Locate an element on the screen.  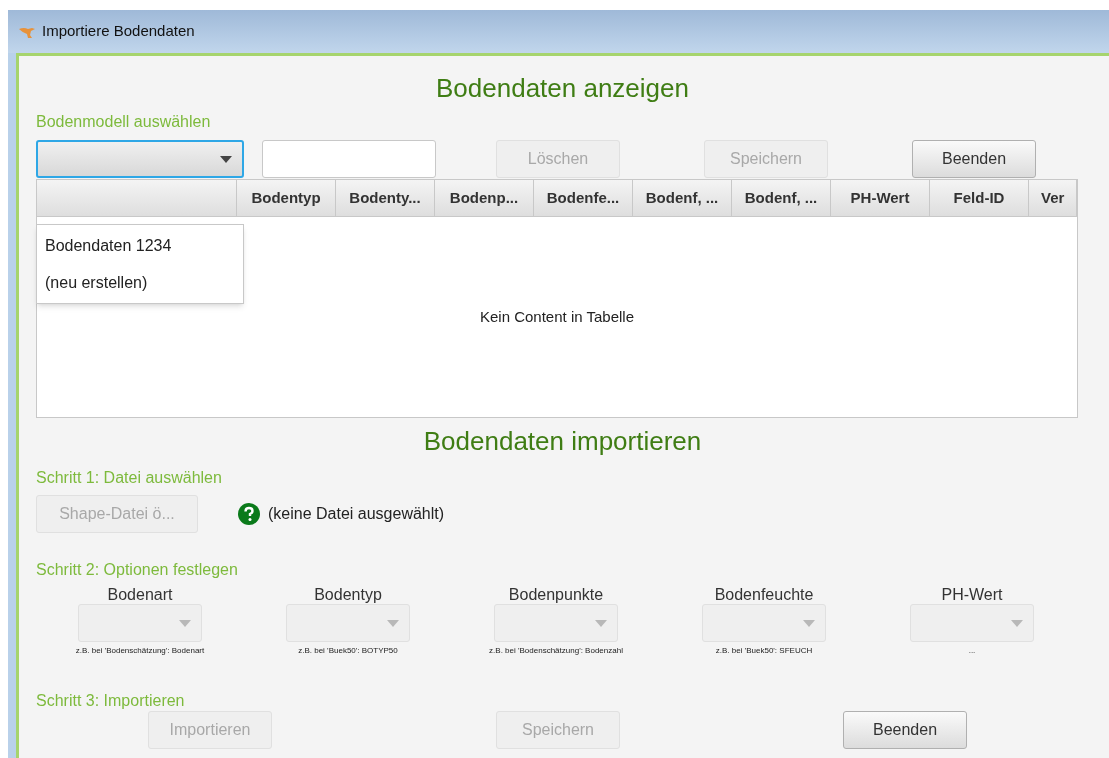
option-label: PH-Wert is located at coordinates (972, 595).